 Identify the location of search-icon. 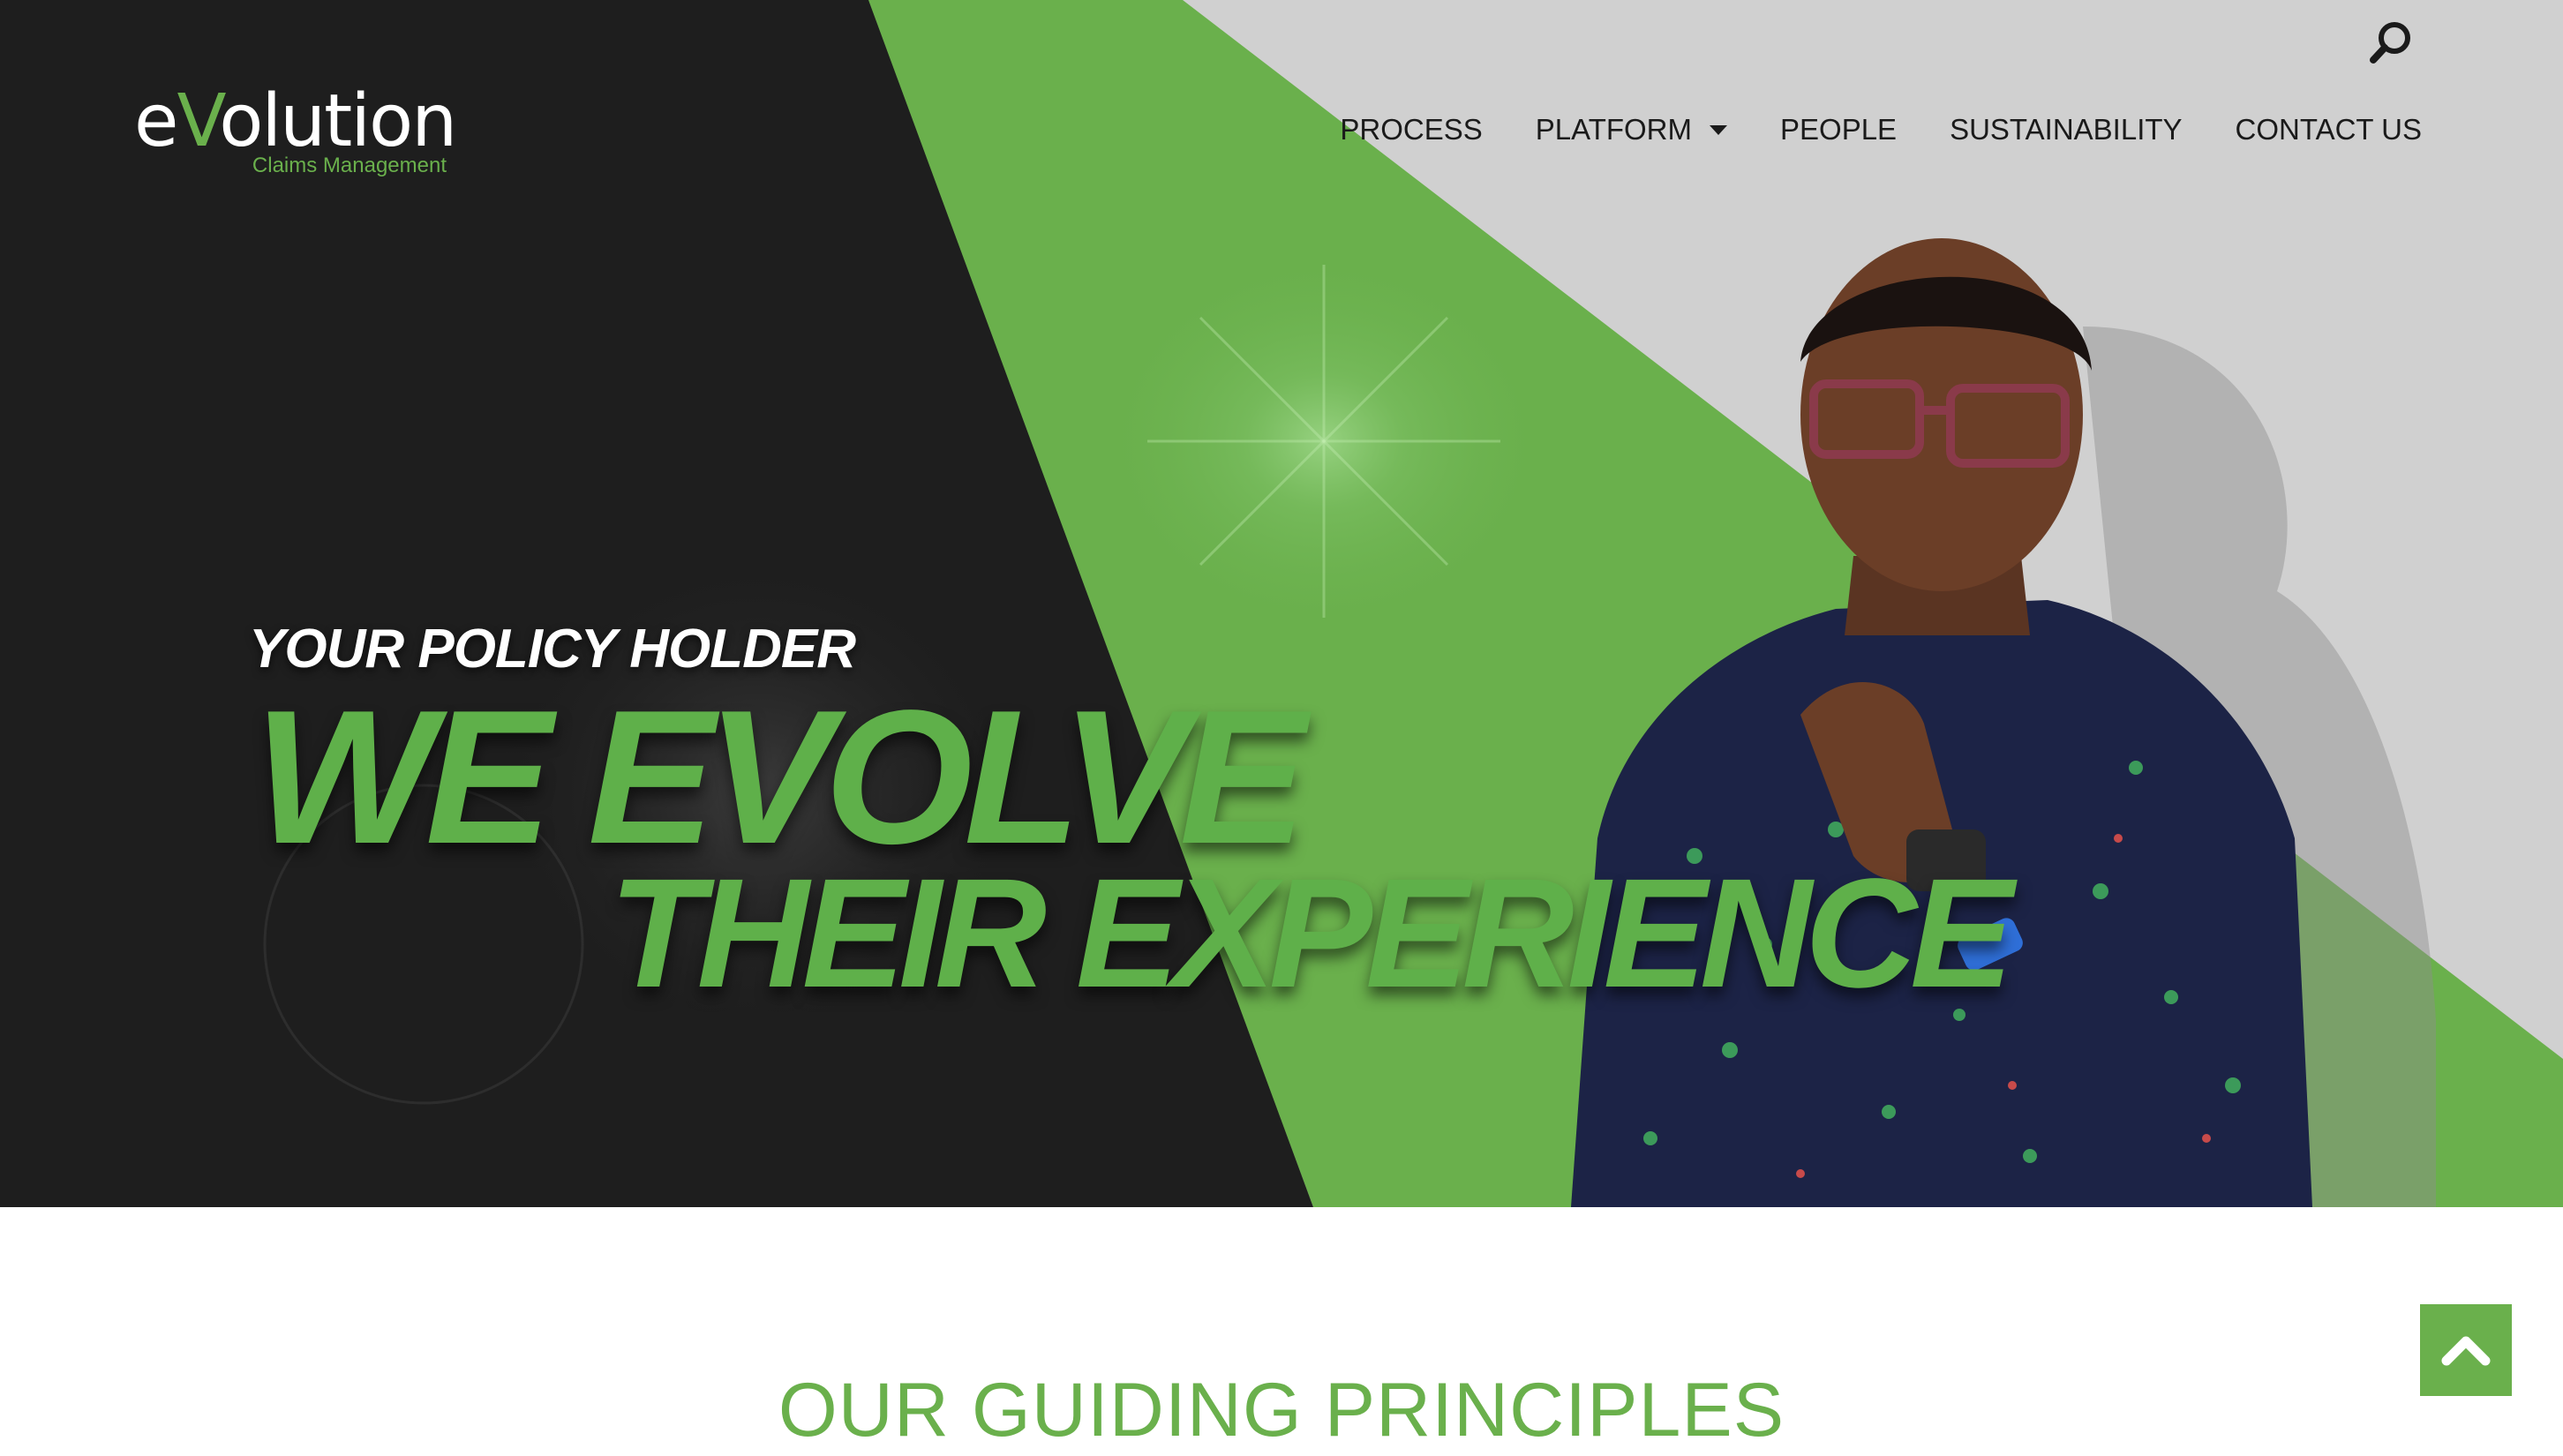
(2390, 43).